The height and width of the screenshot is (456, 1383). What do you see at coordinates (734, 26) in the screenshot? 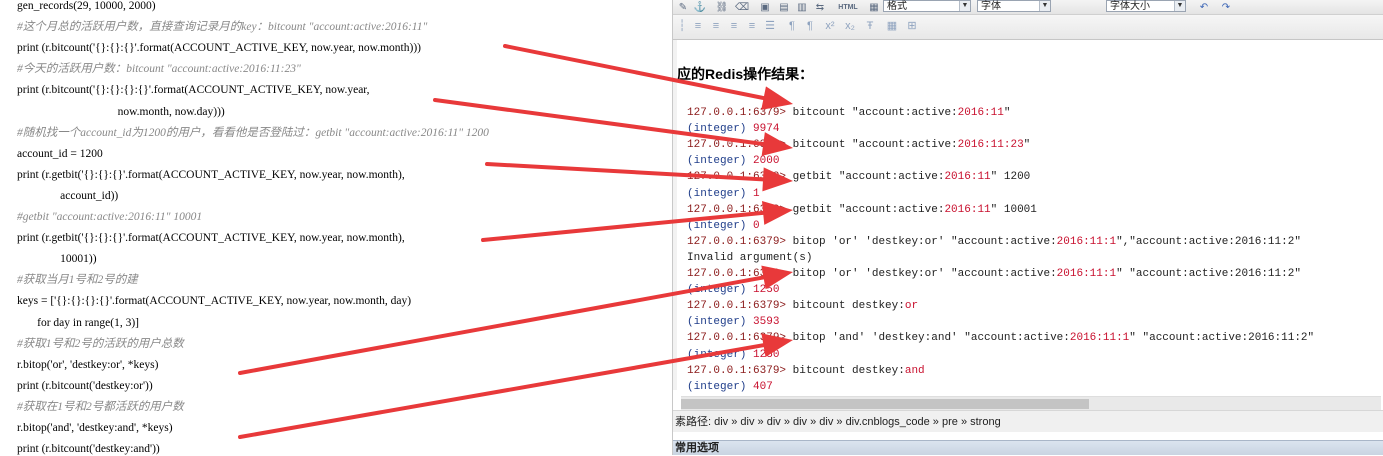
I see `align-right-icon: ≡` at bounding box center [734, 26].